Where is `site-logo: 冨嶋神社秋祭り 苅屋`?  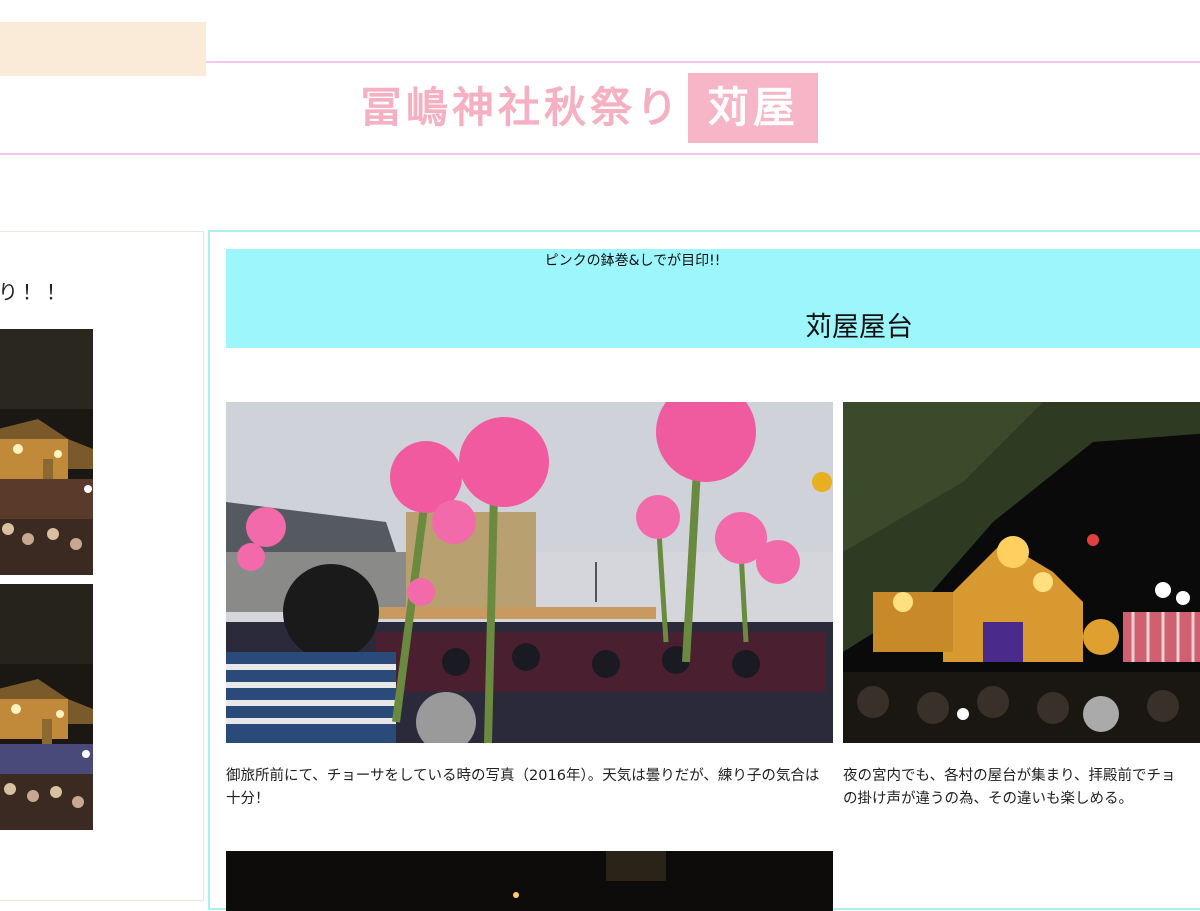
site-logo: 冨嶋神社秋祭り 苅屋 is located at coordinates (589, 108).